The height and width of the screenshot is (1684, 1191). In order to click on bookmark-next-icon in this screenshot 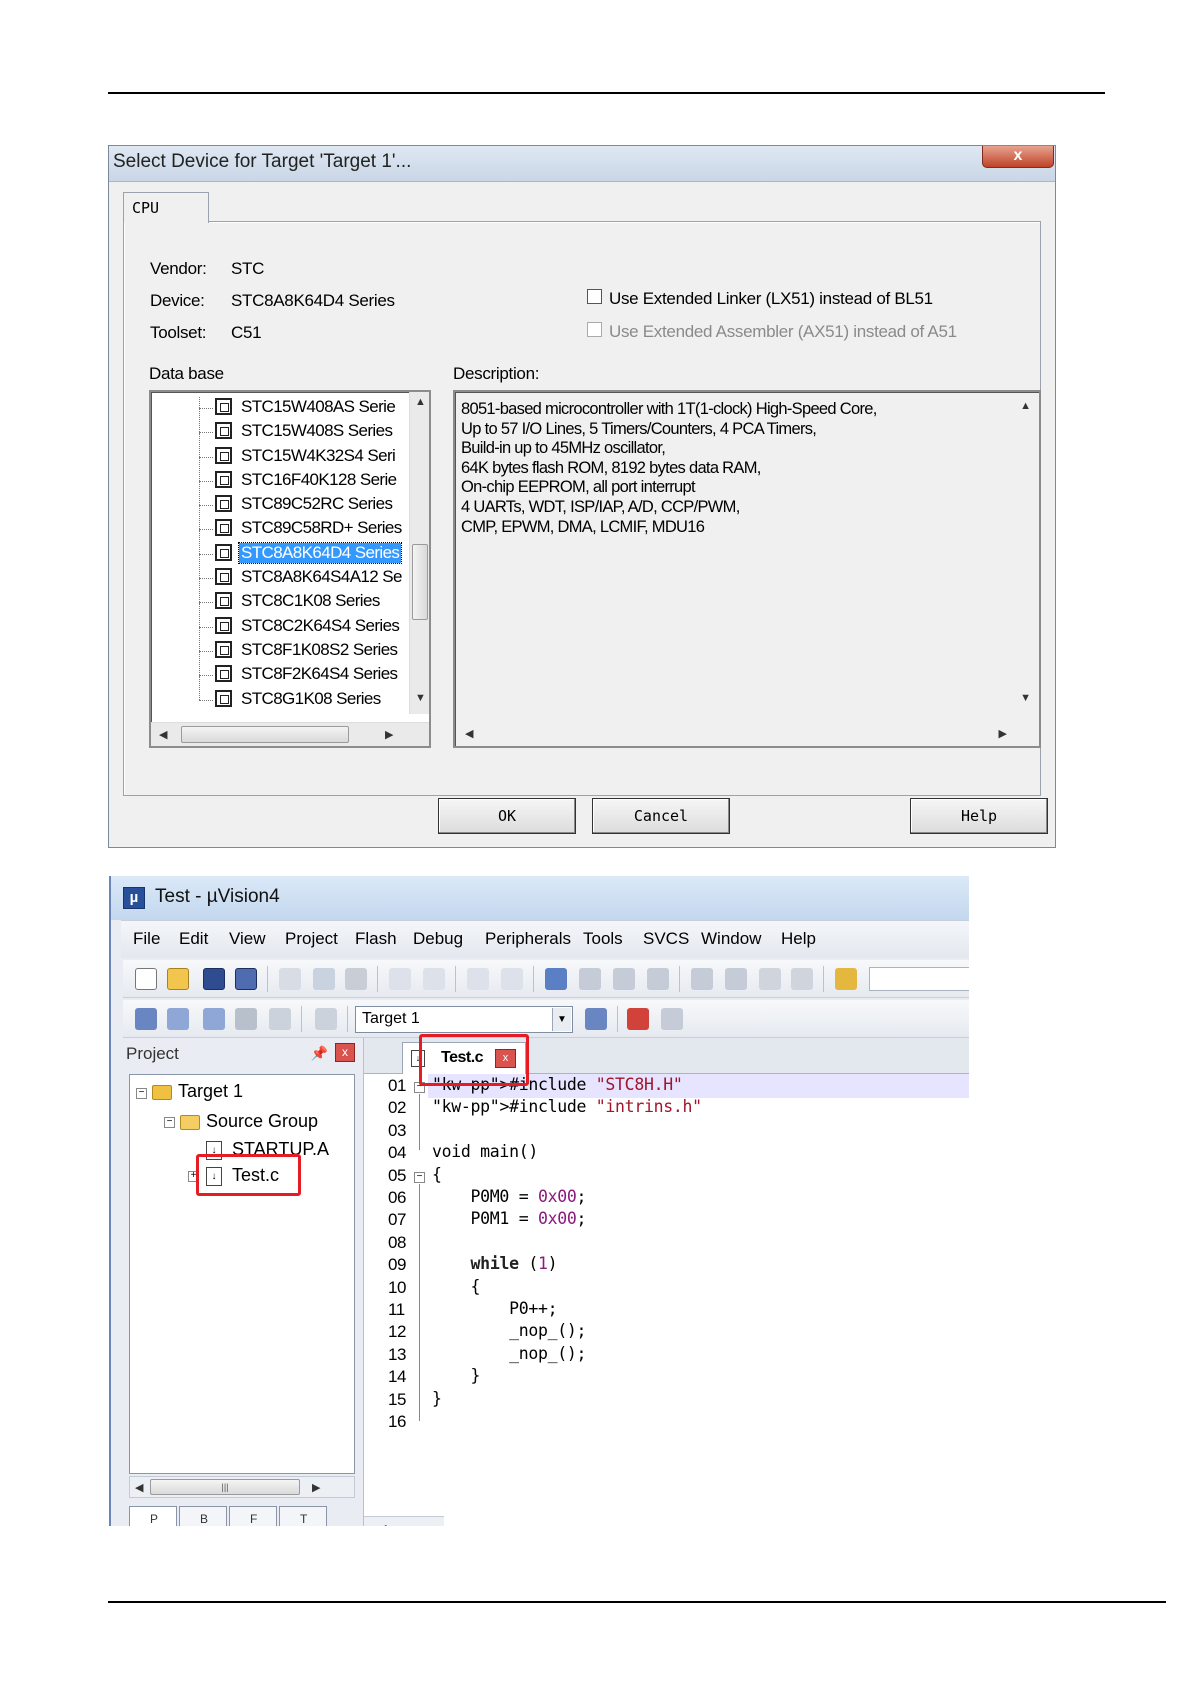, I will do `click(624, 979)`.